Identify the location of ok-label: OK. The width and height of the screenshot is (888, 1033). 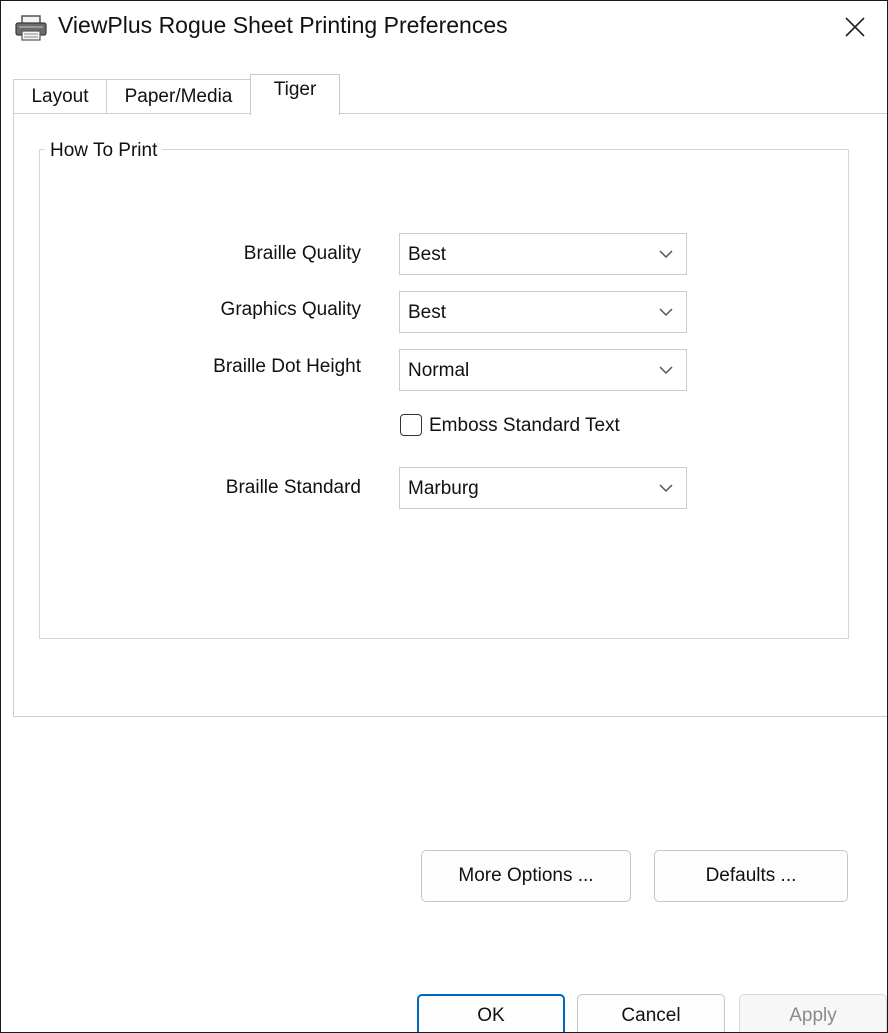
(491, 1015).